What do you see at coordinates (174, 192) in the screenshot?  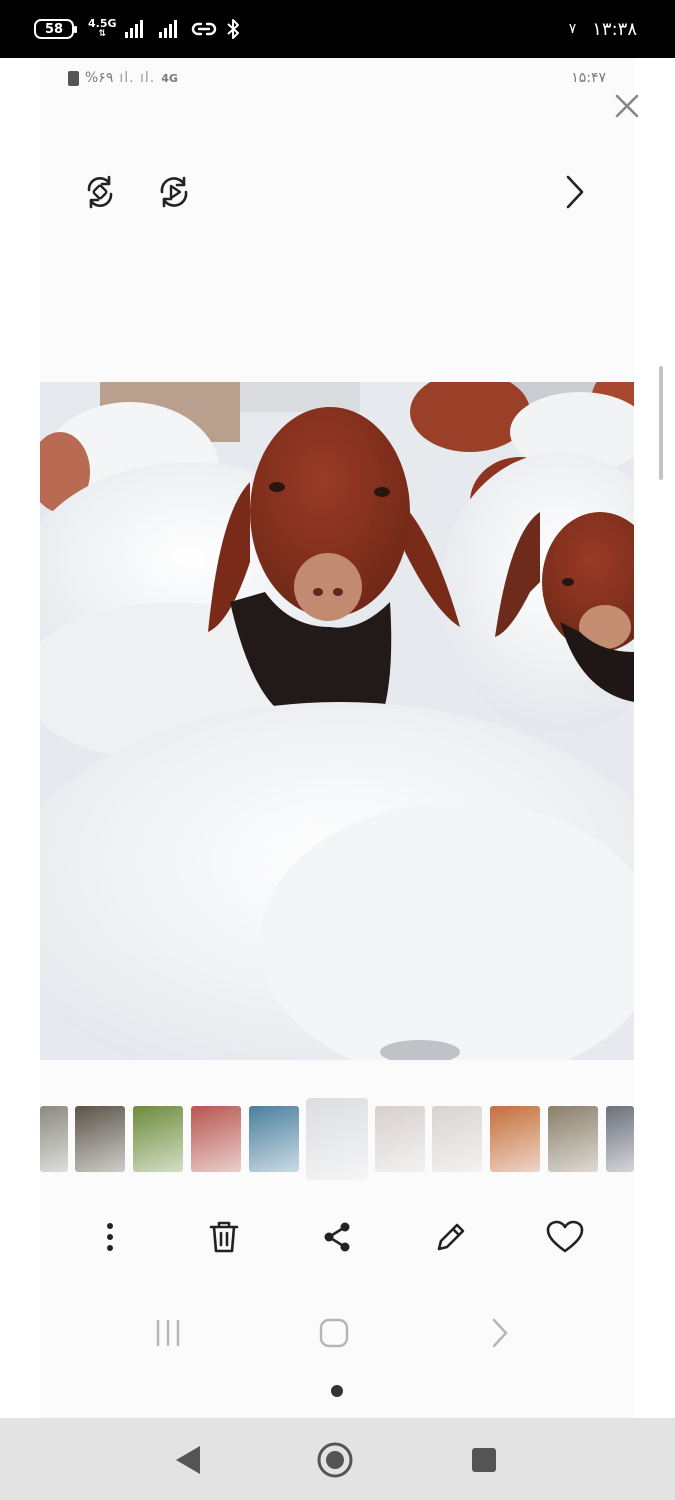 I see `motion-photo-icon` at bounding box center [174, 192].